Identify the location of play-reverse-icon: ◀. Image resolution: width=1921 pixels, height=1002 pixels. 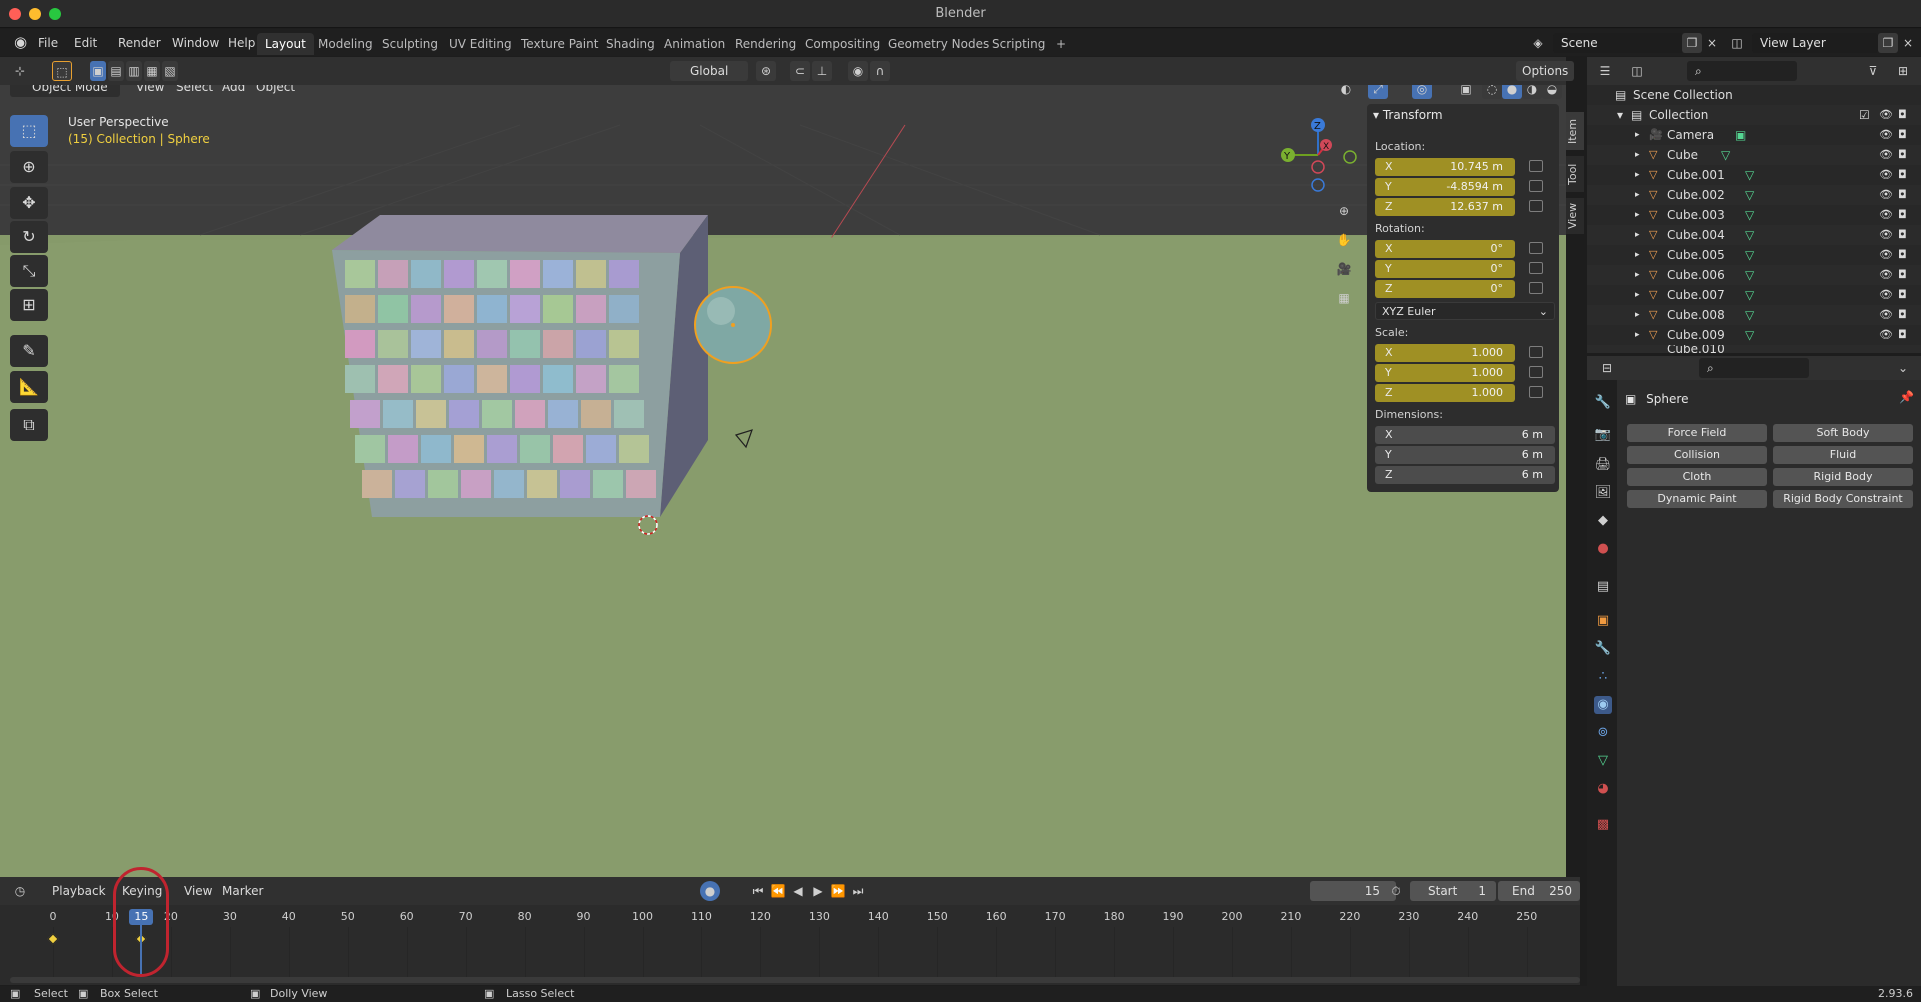
(798, 891).